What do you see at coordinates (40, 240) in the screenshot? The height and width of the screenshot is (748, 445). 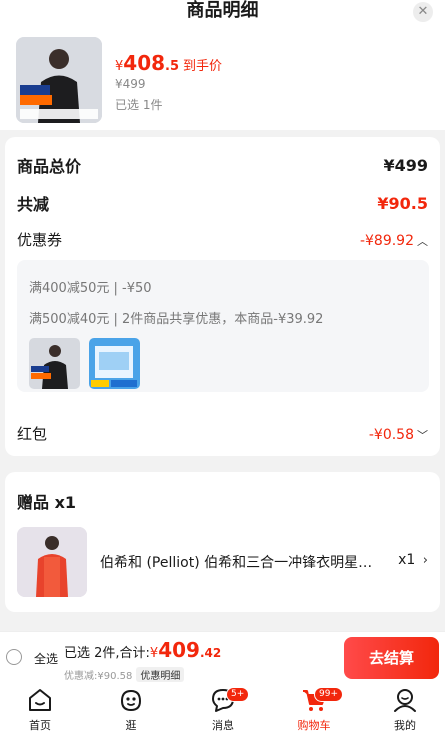 I see `coupon-label: 优惠券` at bounding box center [40, 240].